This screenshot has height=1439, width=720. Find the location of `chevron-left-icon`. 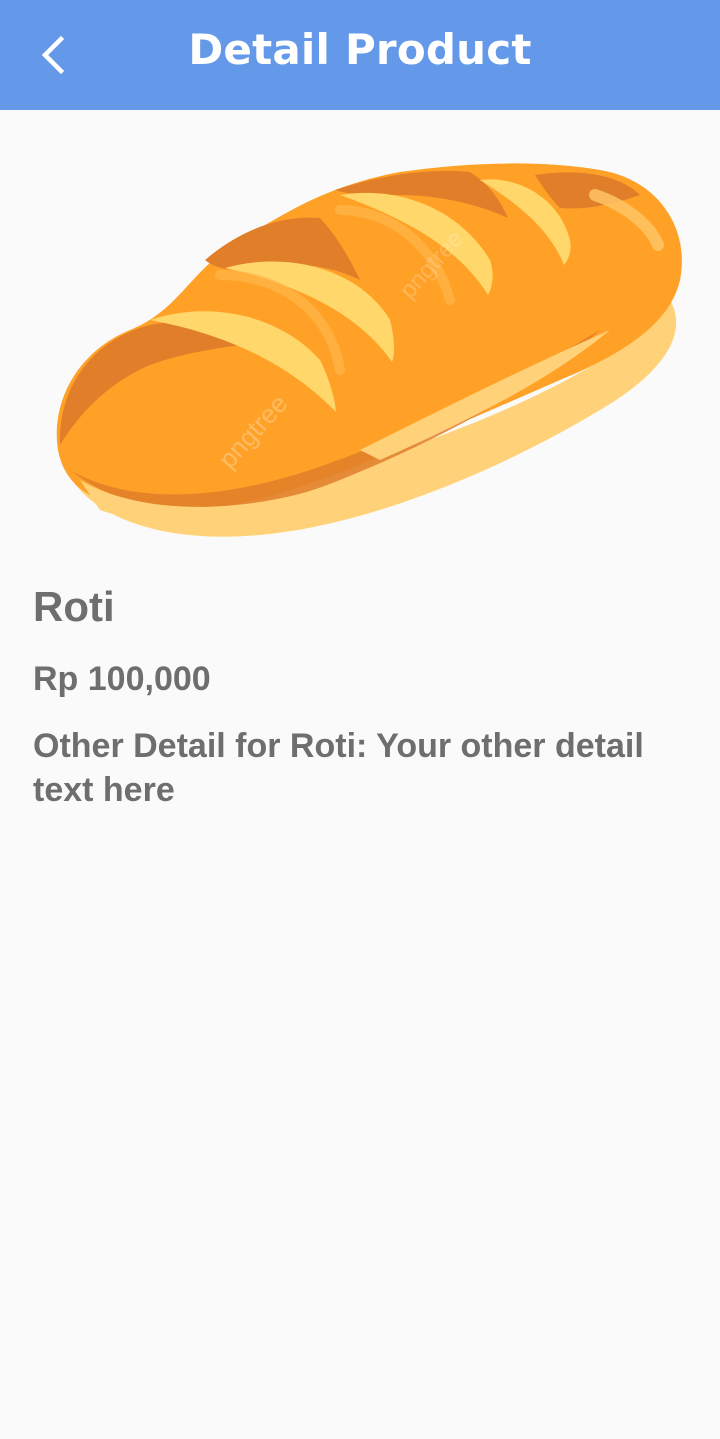

chevron-left-icon is located at coordinates (53, 55).